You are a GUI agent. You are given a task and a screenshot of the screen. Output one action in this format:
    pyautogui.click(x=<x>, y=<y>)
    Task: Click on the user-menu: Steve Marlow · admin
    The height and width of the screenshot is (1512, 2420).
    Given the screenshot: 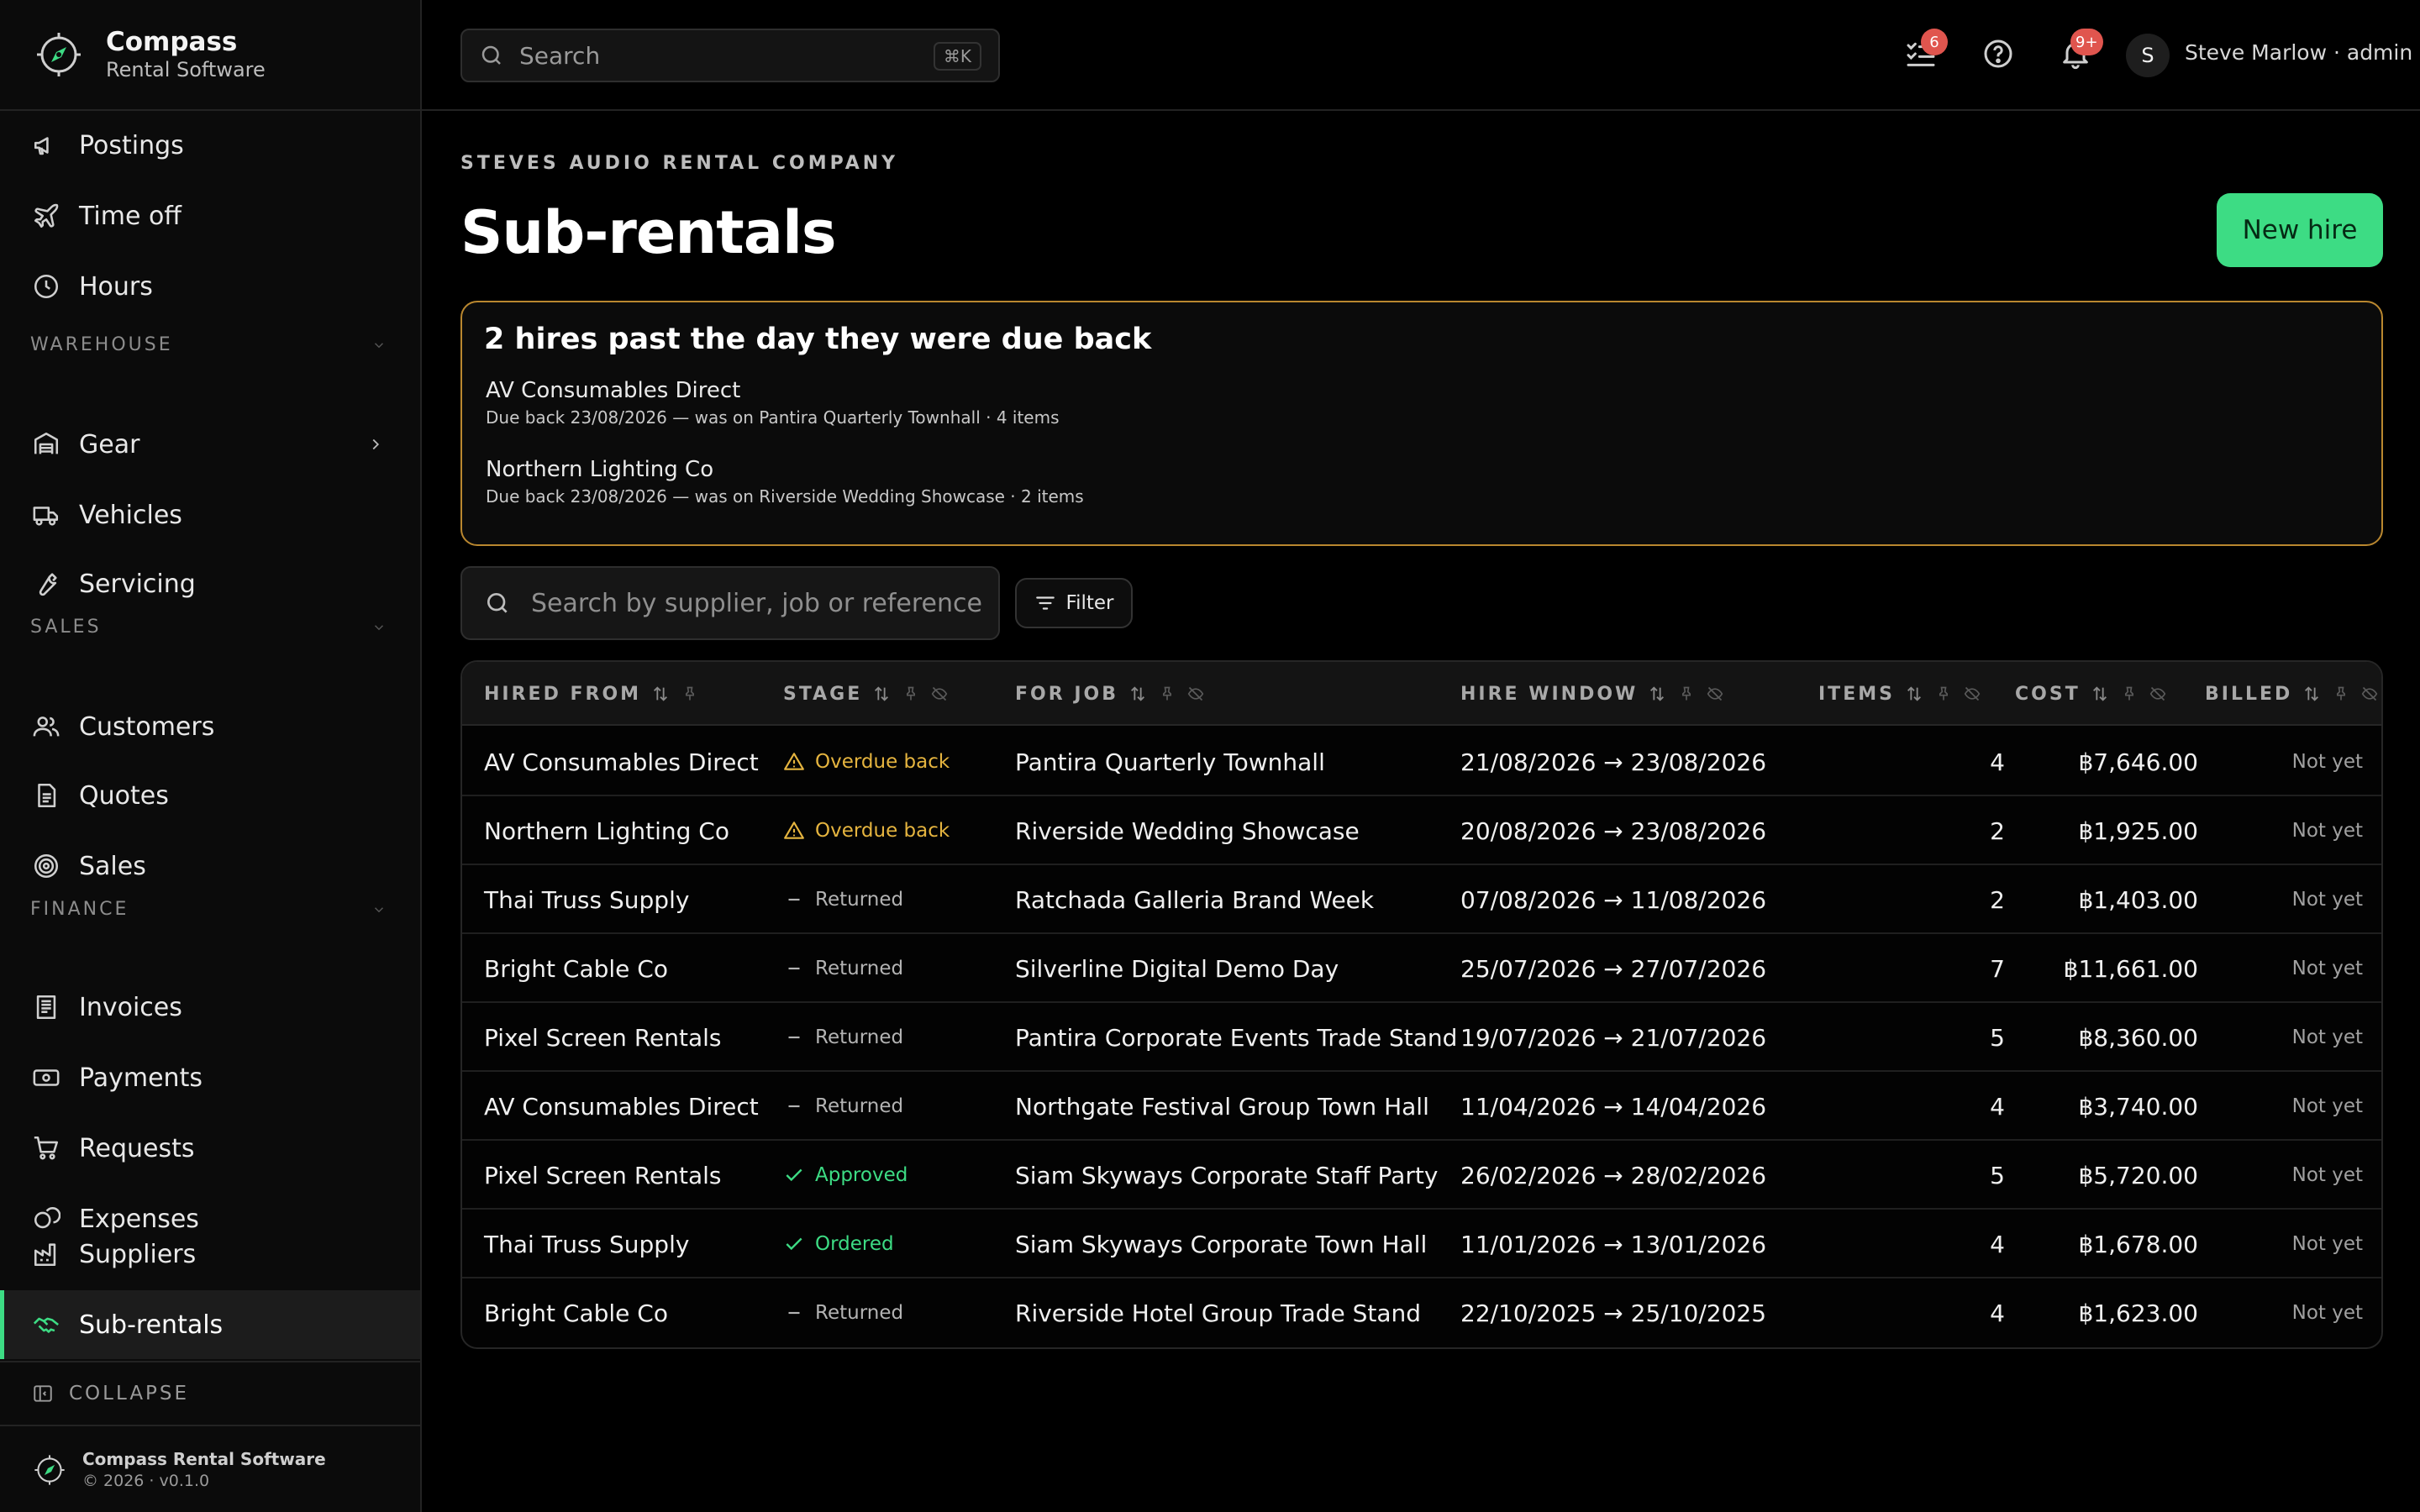 What is the action you would take?
    pyautogui.click(x=2298, y=52)
    